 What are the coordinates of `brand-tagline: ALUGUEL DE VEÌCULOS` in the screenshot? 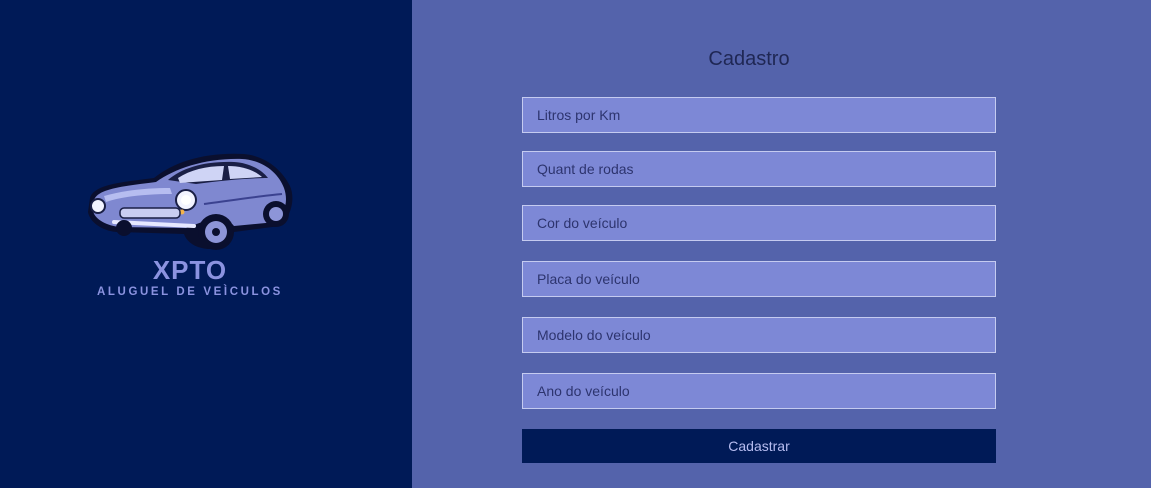 It's located at (190, 292).